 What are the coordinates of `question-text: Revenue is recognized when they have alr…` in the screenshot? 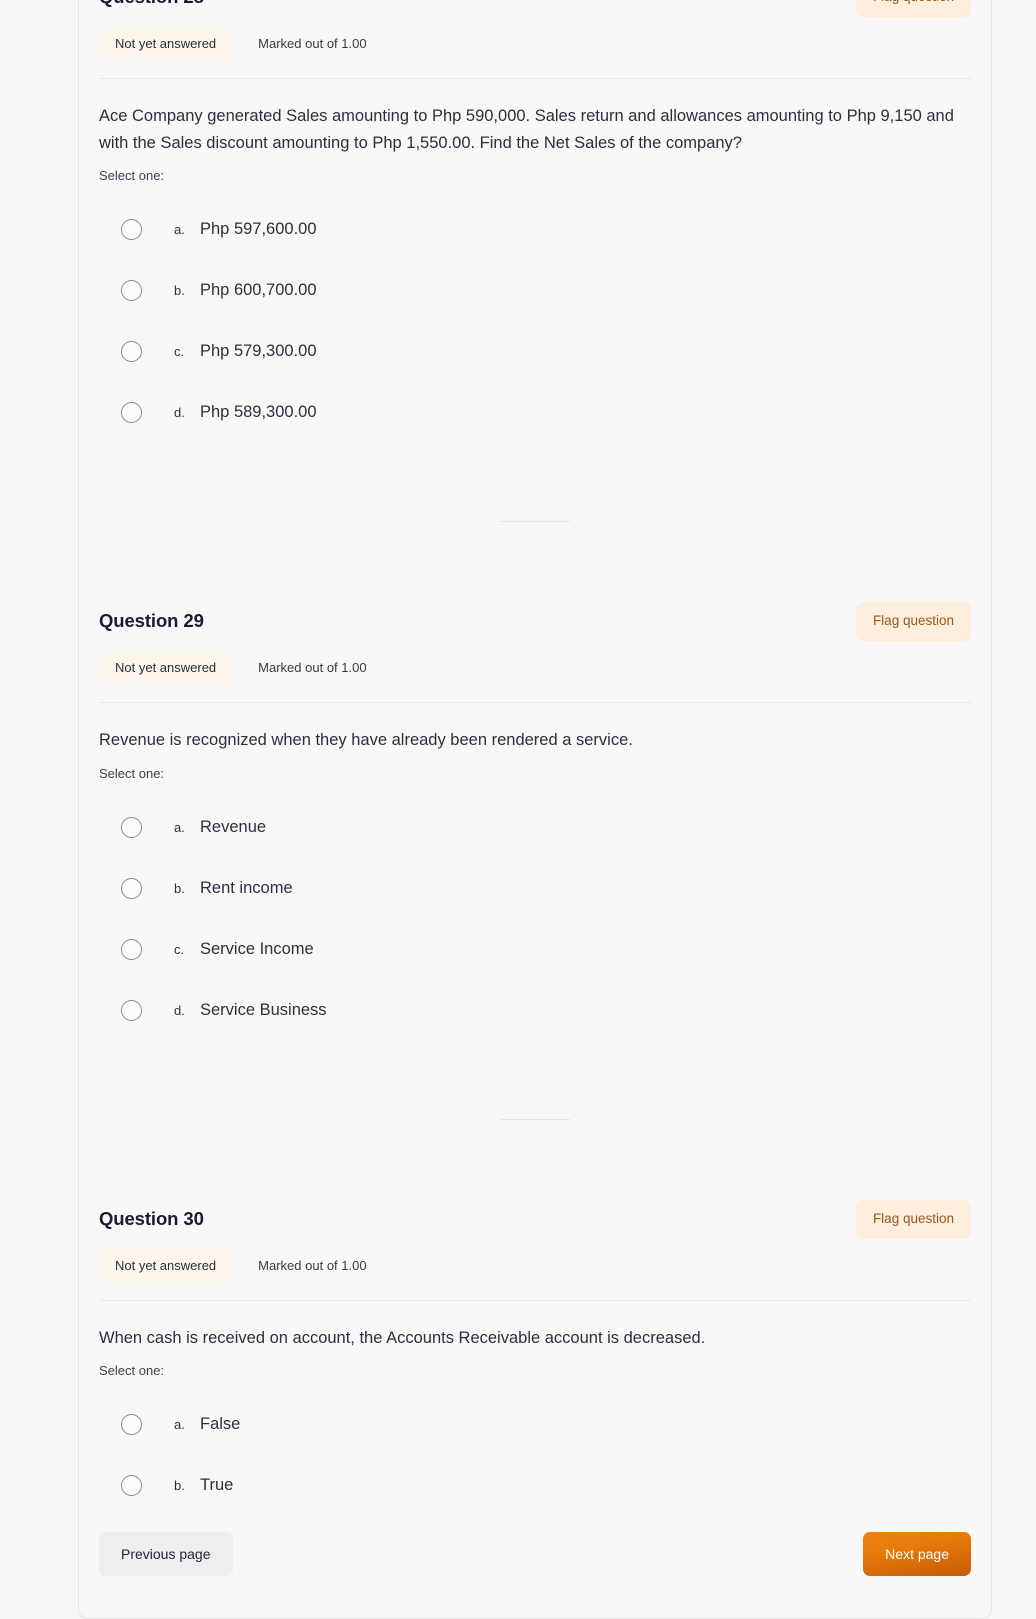 It's located at (366, 740).